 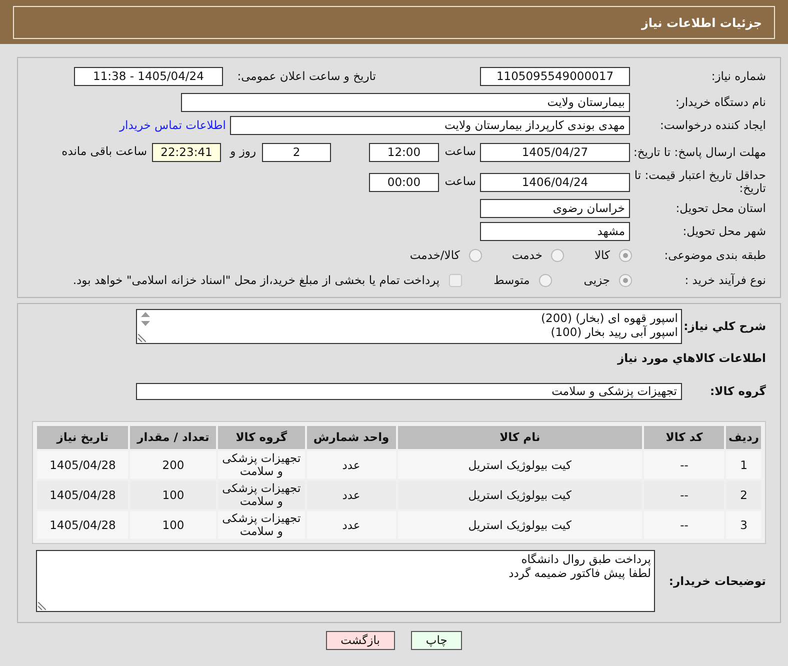 I want to click on option-label: کالا, so click(x=602, y=255).